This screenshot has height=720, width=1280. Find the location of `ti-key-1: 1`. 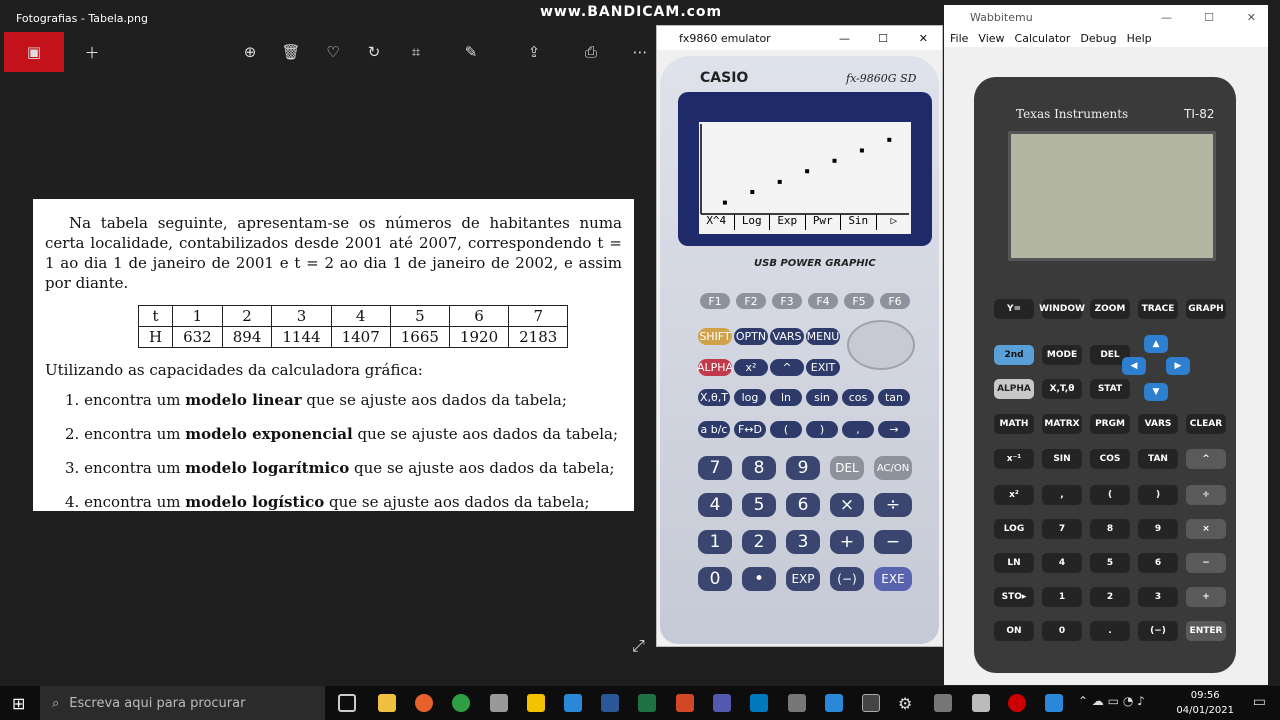

ti-key-1: 1 is located at coordinates (1062, 597).